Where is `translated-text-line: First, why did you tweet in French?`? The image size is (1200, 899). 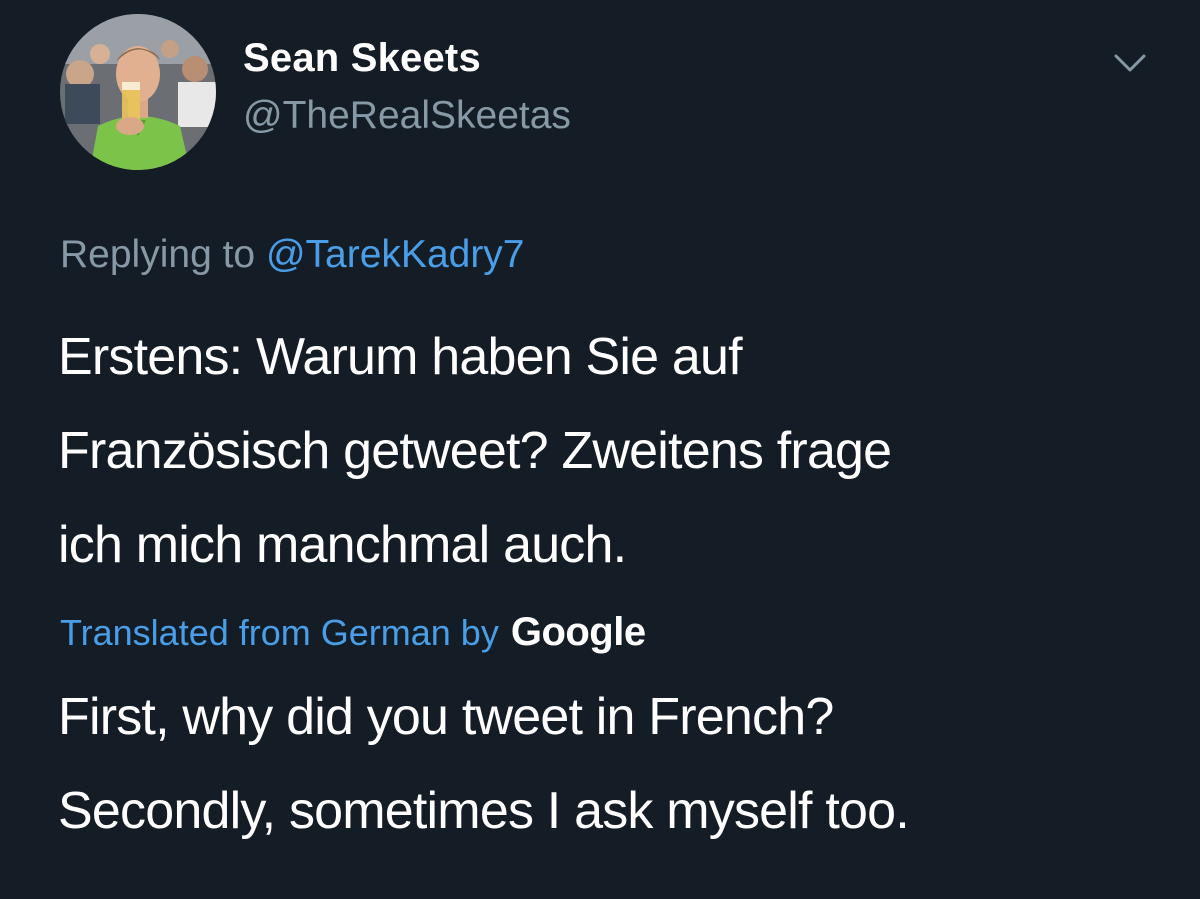 translated-text-line: First, why did you tweet in French? is located at coordinates (446, 717).